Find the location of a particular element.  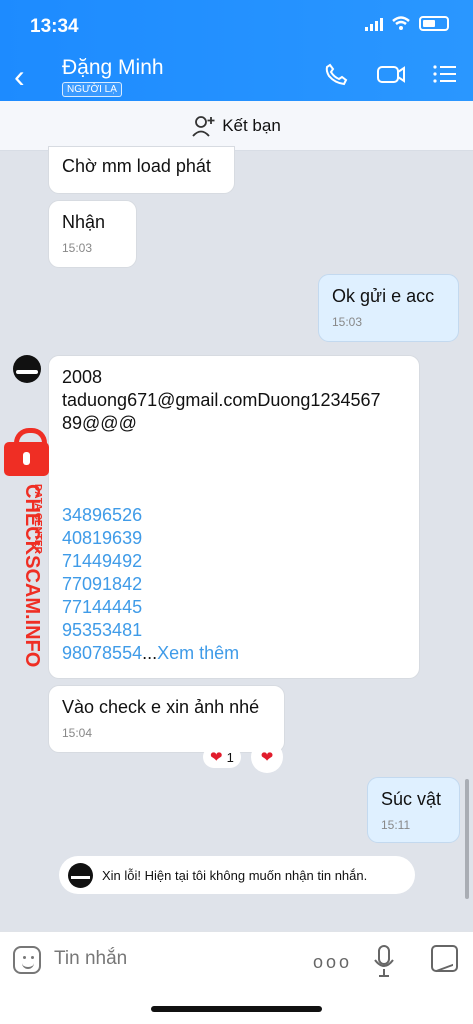

stranger-badge: NGƯỜI LẠ is located at coordinates (92, 89).